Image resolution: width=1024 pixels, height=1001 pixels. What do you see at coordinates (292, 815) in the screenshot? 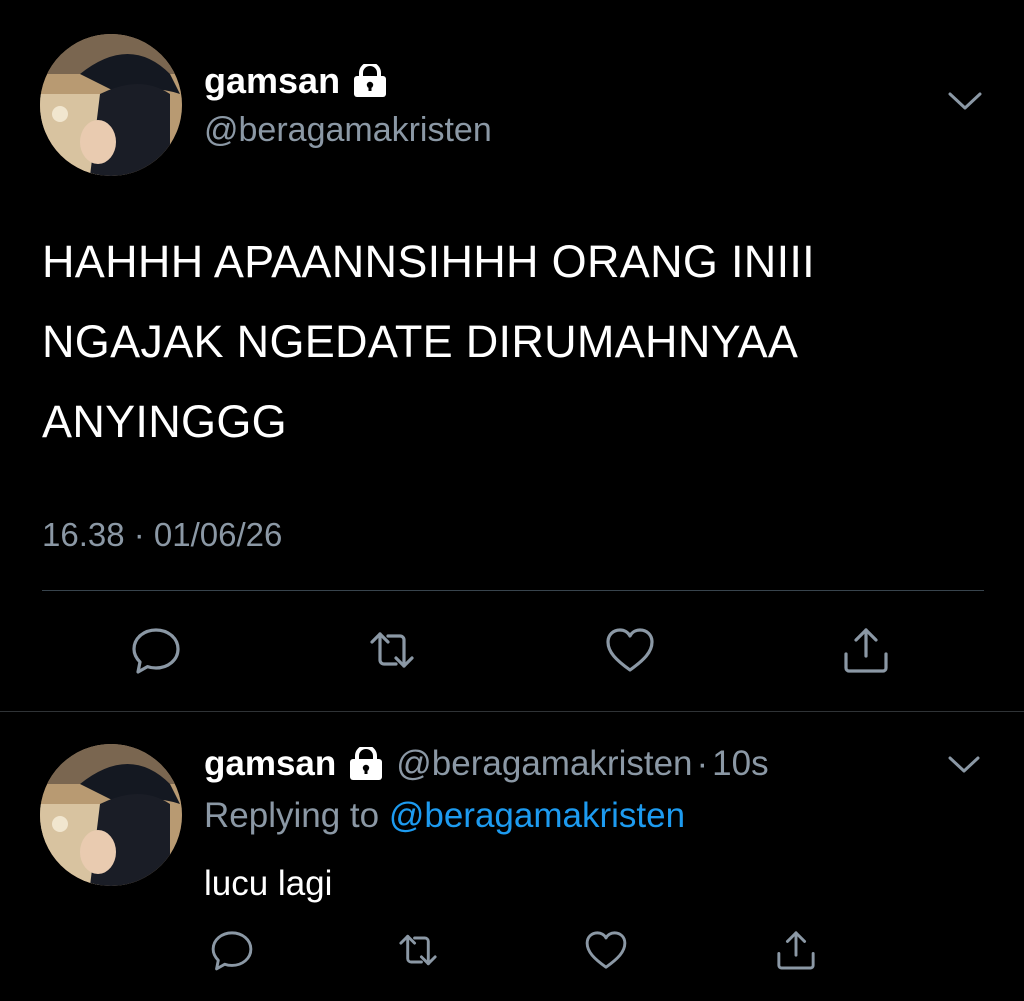
I see `replying-to-label: Replying to` at bounding box center [292, 815].